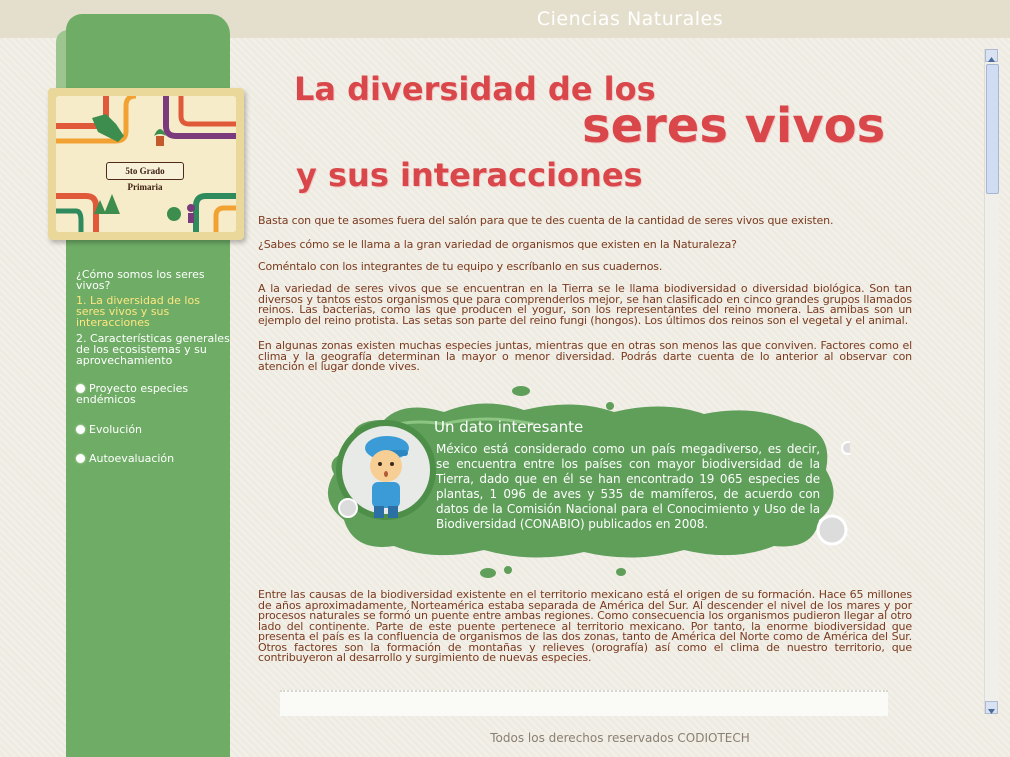  Describe the element at coordinates (140, 280) in the screenshot. I see `sidebar-item-label: ¿Cómo somos los seres vivos?` at that location.